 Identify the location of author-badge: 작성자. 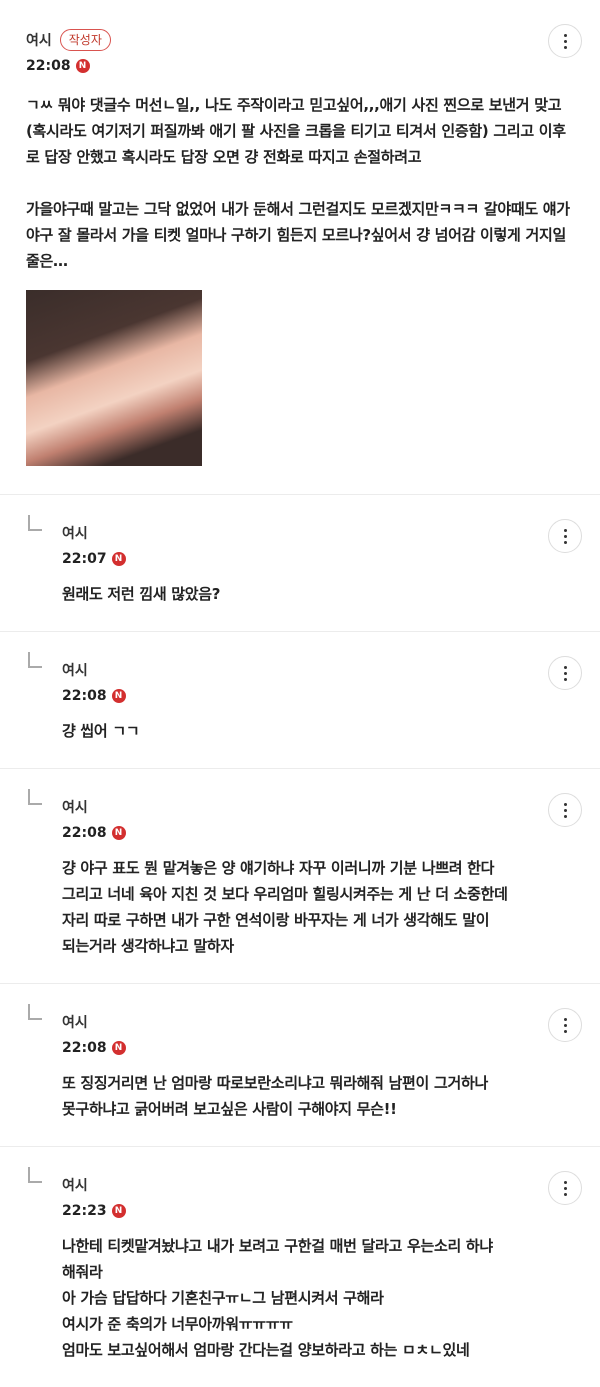
(85, 40).